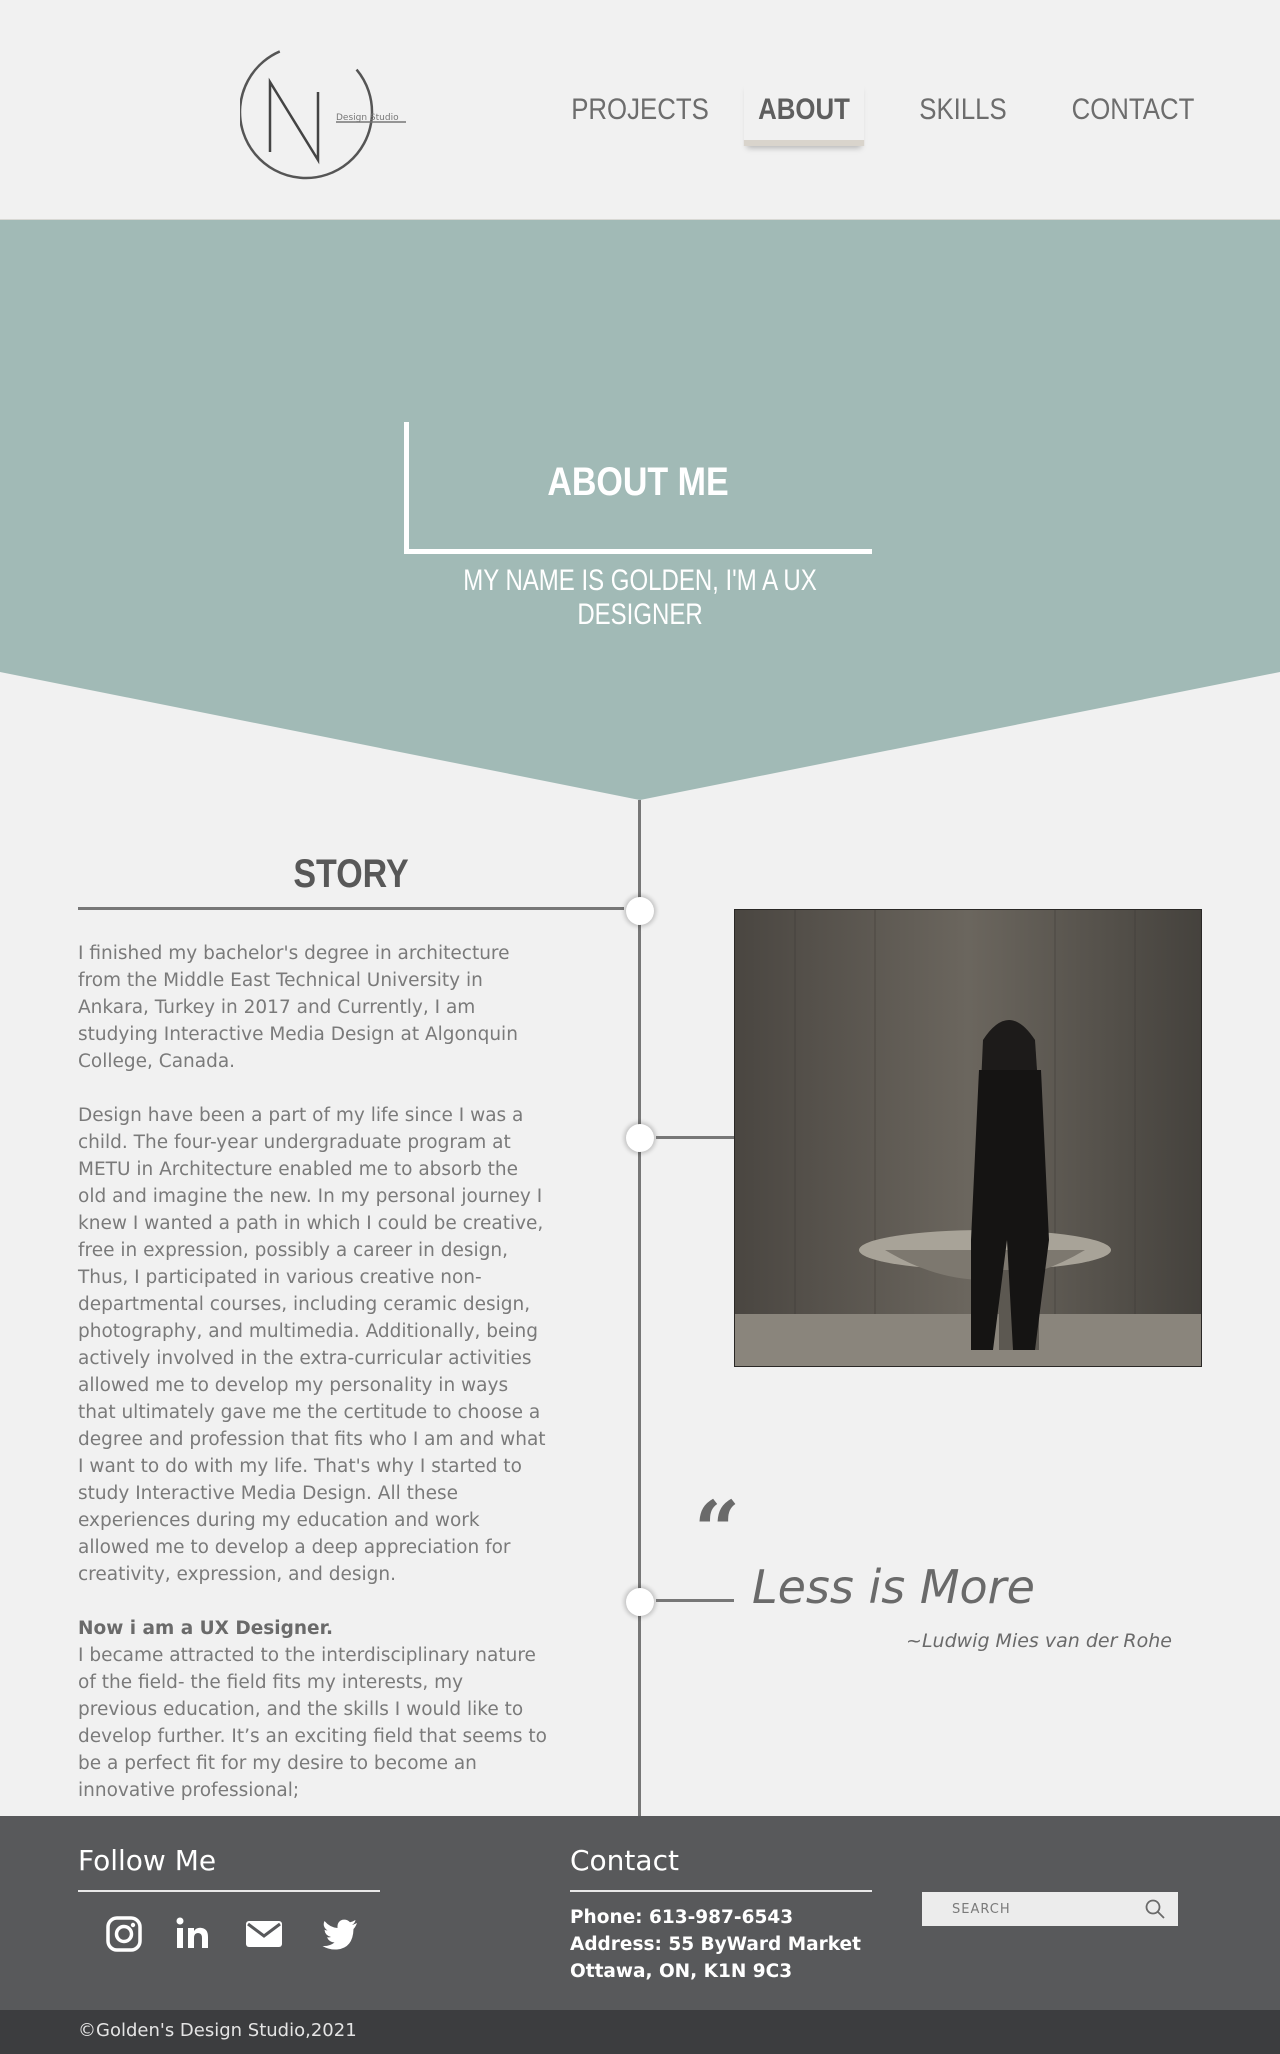 This screenshot has width=1280, height=2054. Describe the element at coordinates (721, 1891) in the screenshot. I see `contact-divider` at that location.